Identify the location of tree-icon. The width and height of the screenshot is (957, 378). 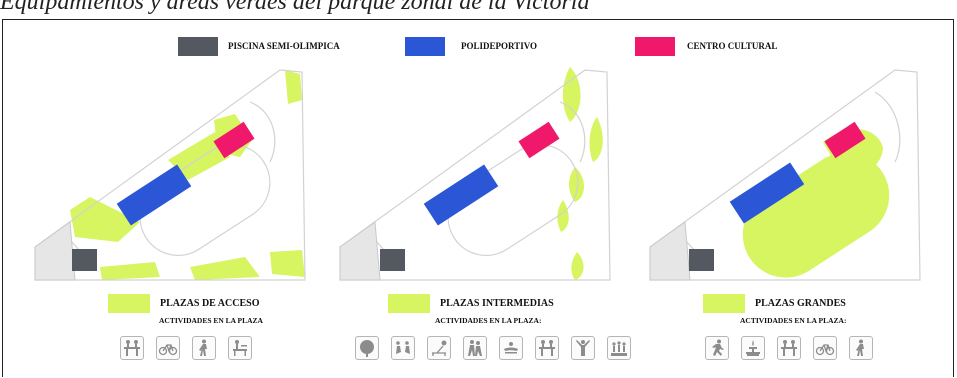
(367, 348).